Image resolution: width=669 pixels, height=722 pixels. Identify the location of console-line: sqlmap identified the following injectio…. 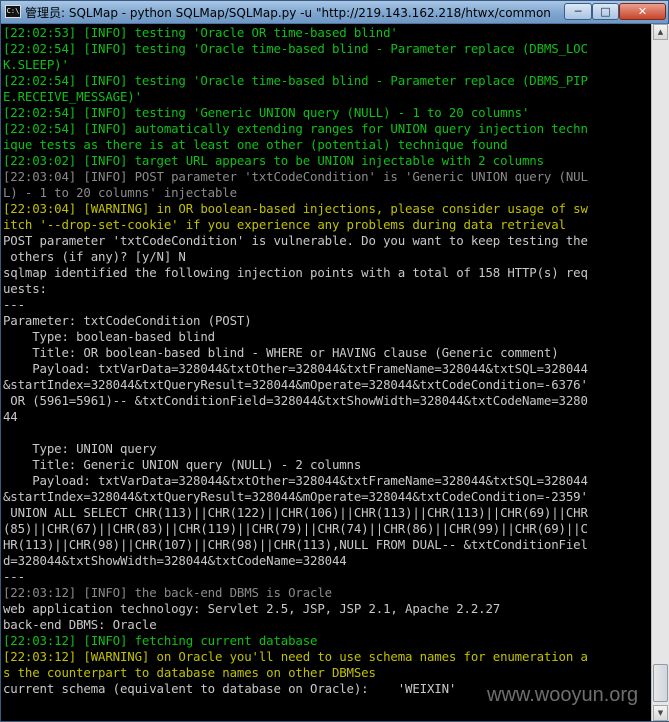
(295, 272).